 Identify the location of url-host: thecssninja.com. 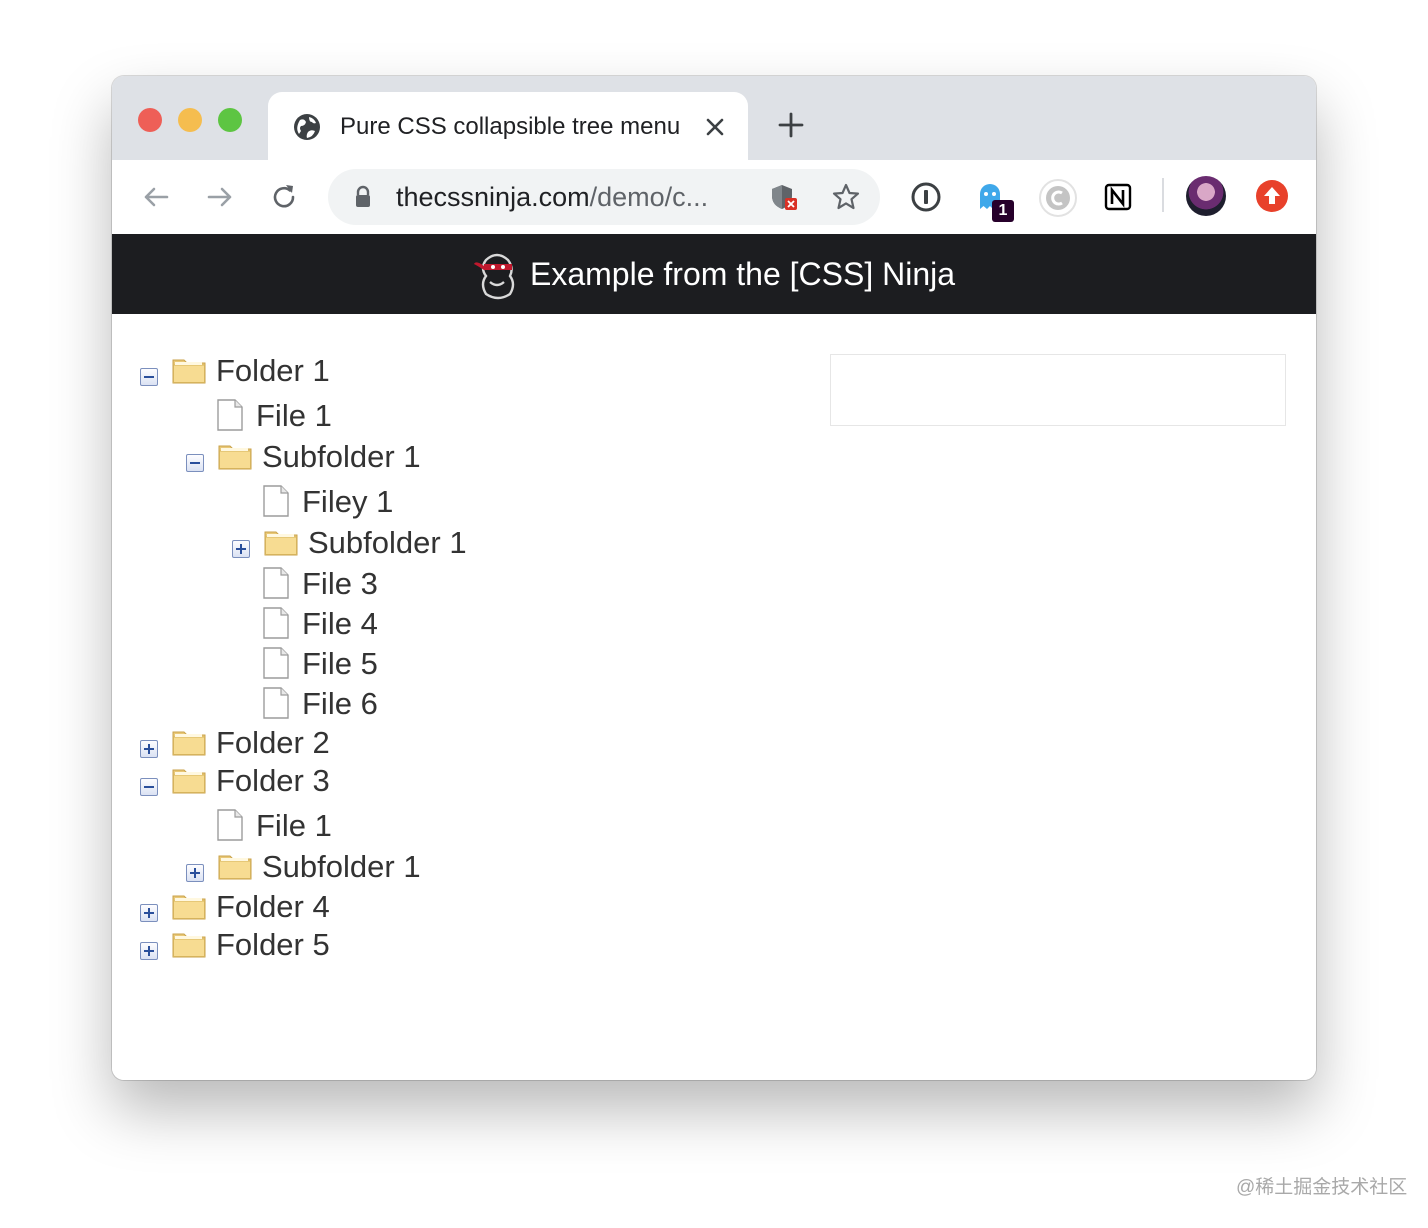
(493, 197).